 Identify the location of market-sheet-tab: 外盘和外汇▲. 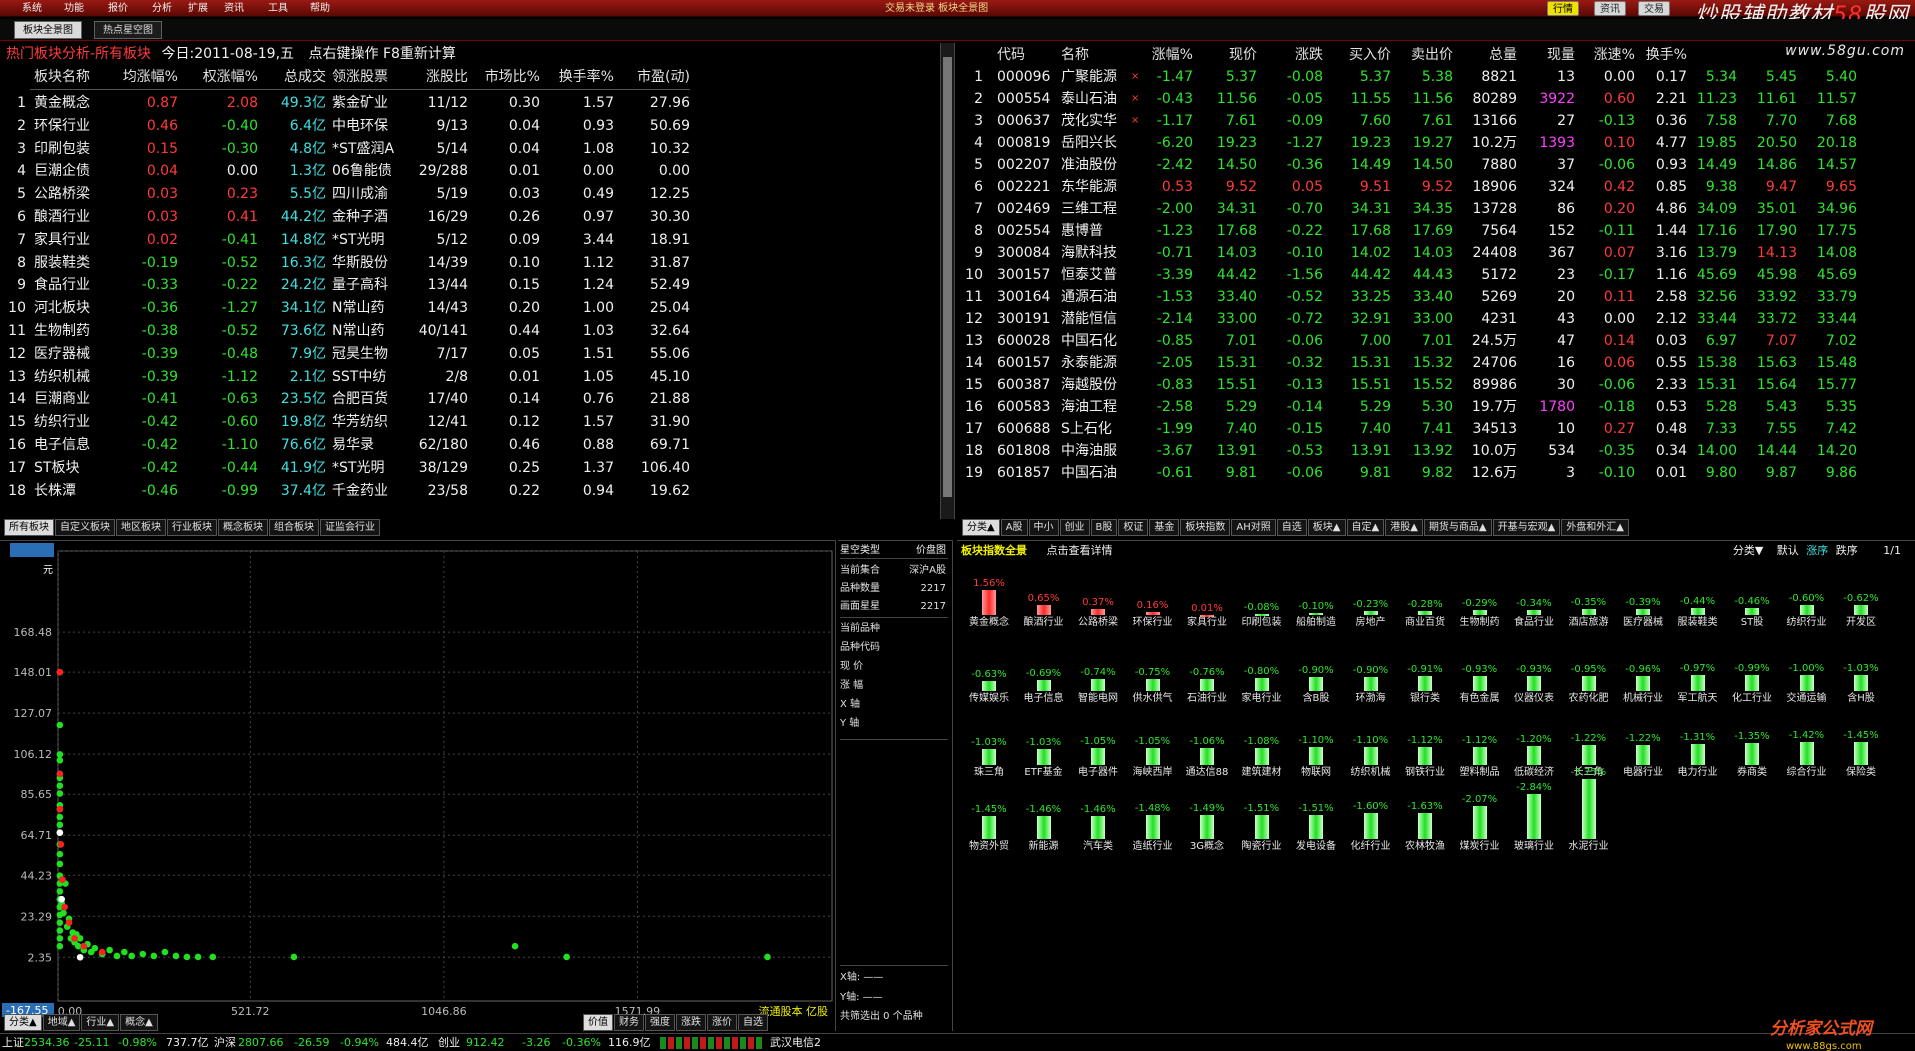
(1595, 527).